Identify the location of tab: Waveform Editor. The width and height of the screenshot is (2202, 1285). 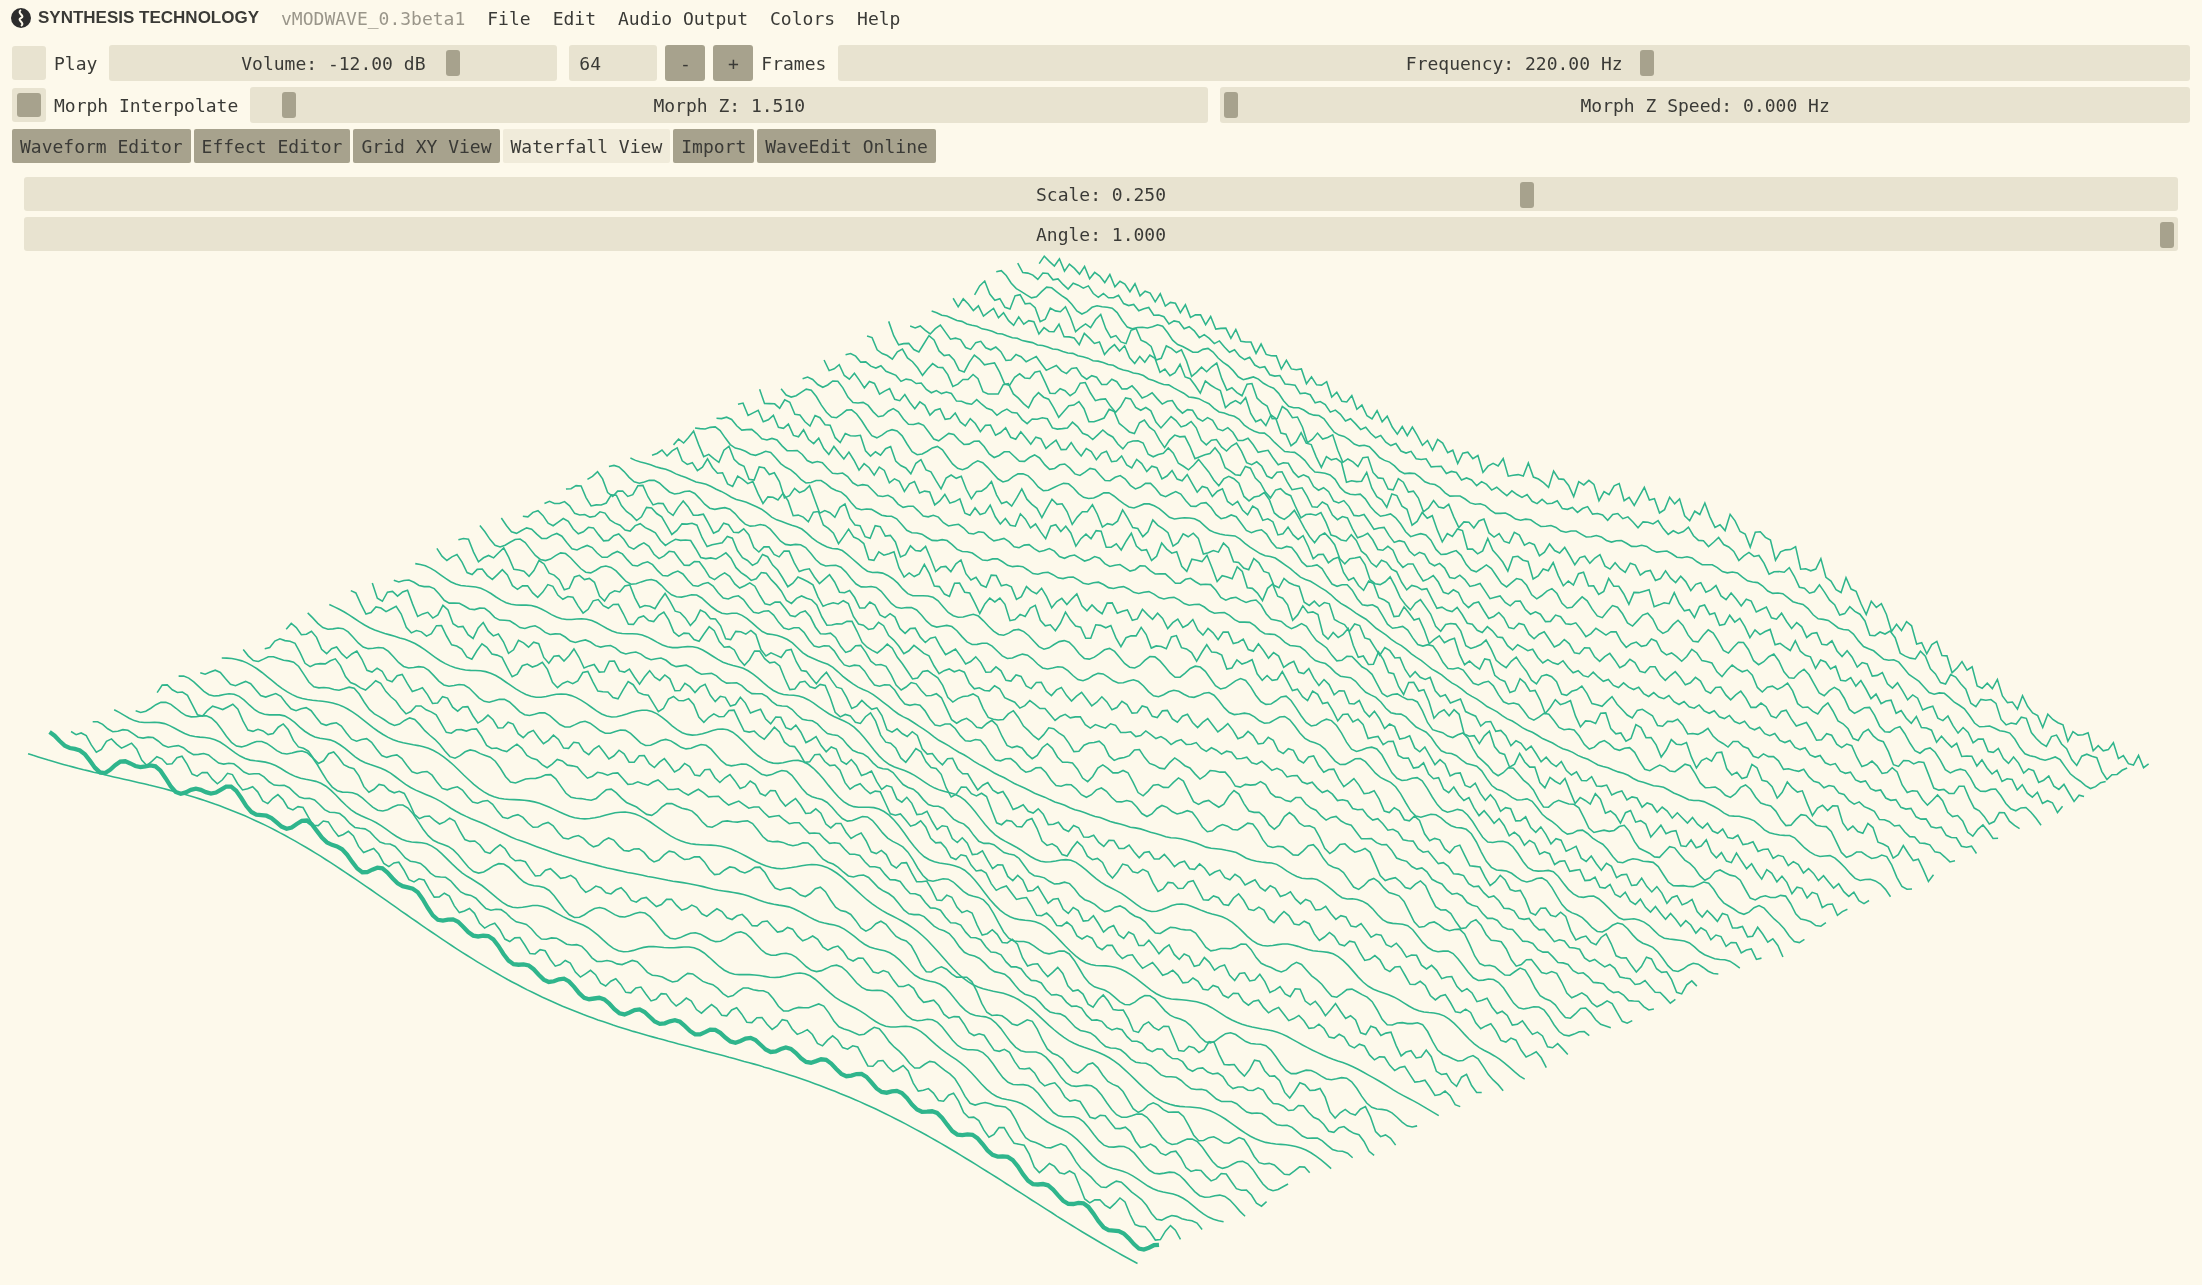
(101, 146).